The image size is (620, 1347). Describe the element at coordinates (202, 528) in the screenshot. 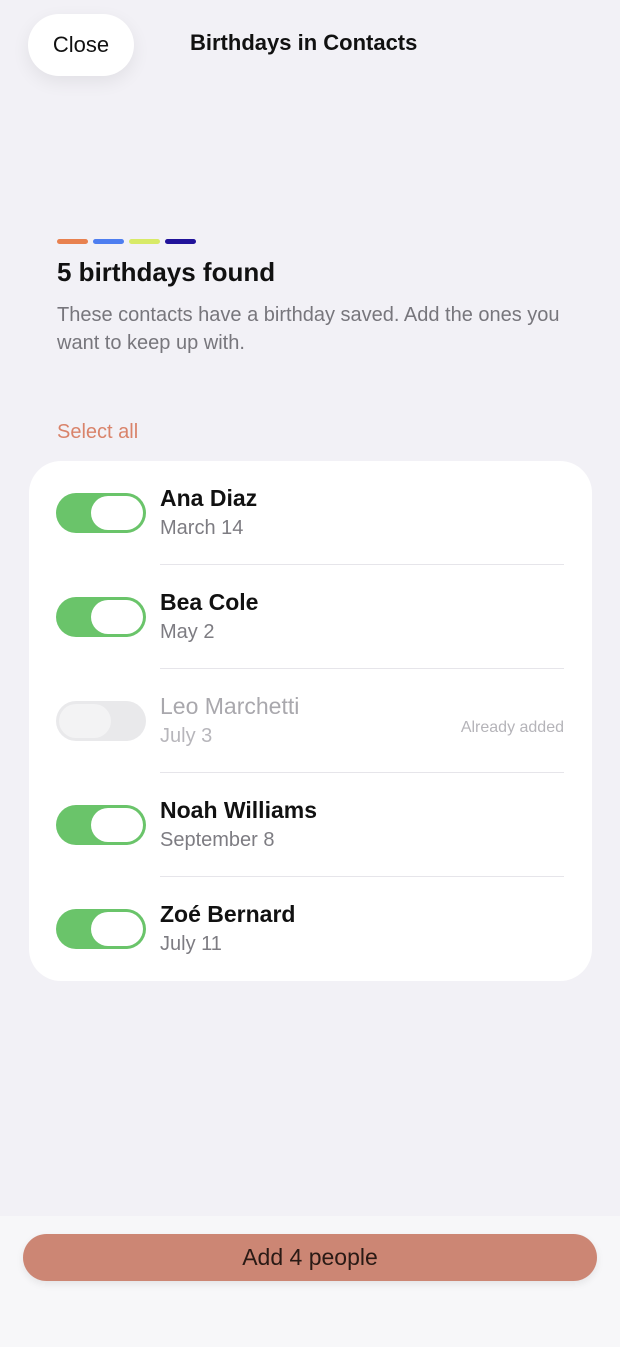

I see `contact-birthday: March 14` at that location.